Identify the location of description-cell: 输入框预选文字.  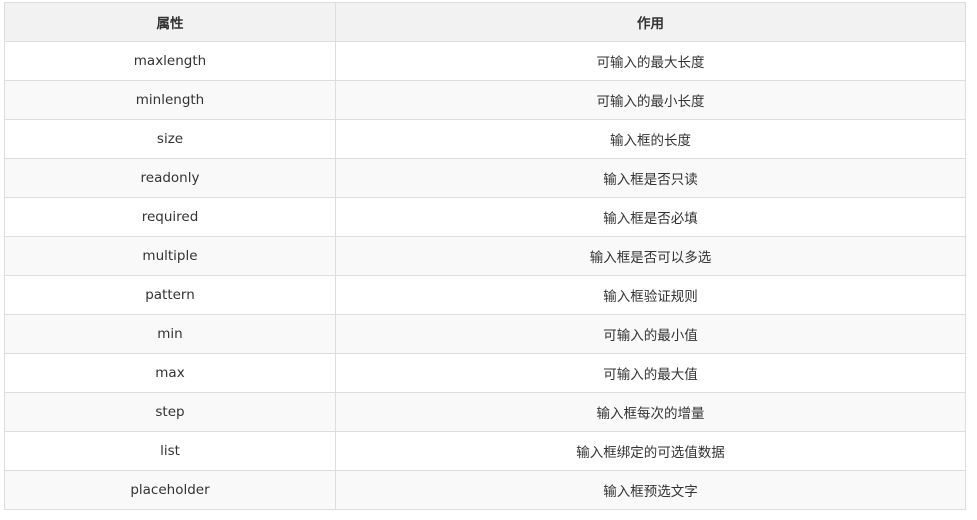
(650, 490).